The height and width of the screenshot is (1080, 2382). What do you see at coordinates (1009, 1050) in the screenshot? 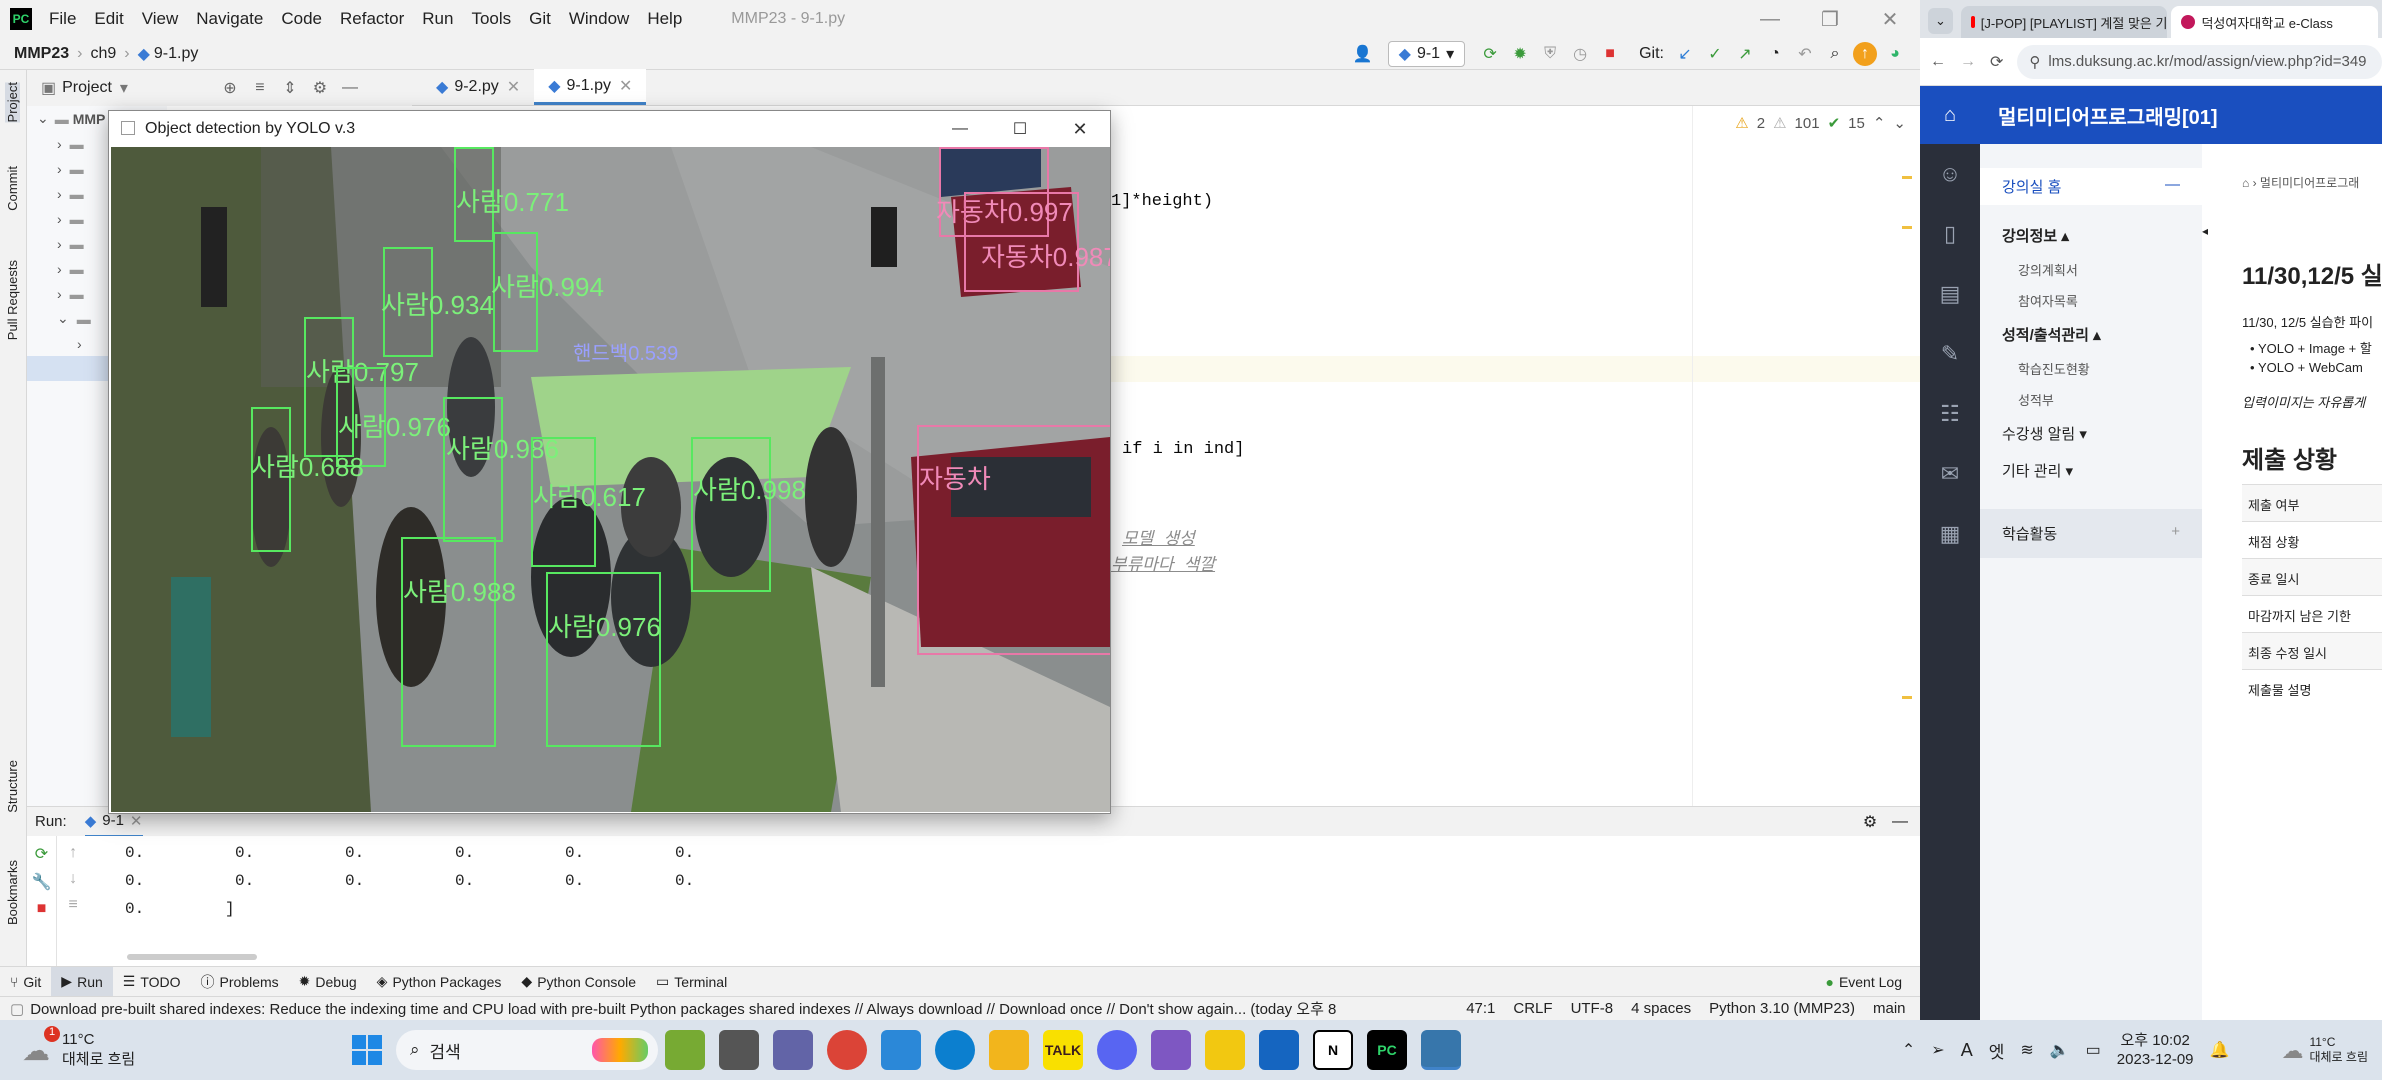
I see `file-explorer-icon` at bounding box center [1009, 1050].